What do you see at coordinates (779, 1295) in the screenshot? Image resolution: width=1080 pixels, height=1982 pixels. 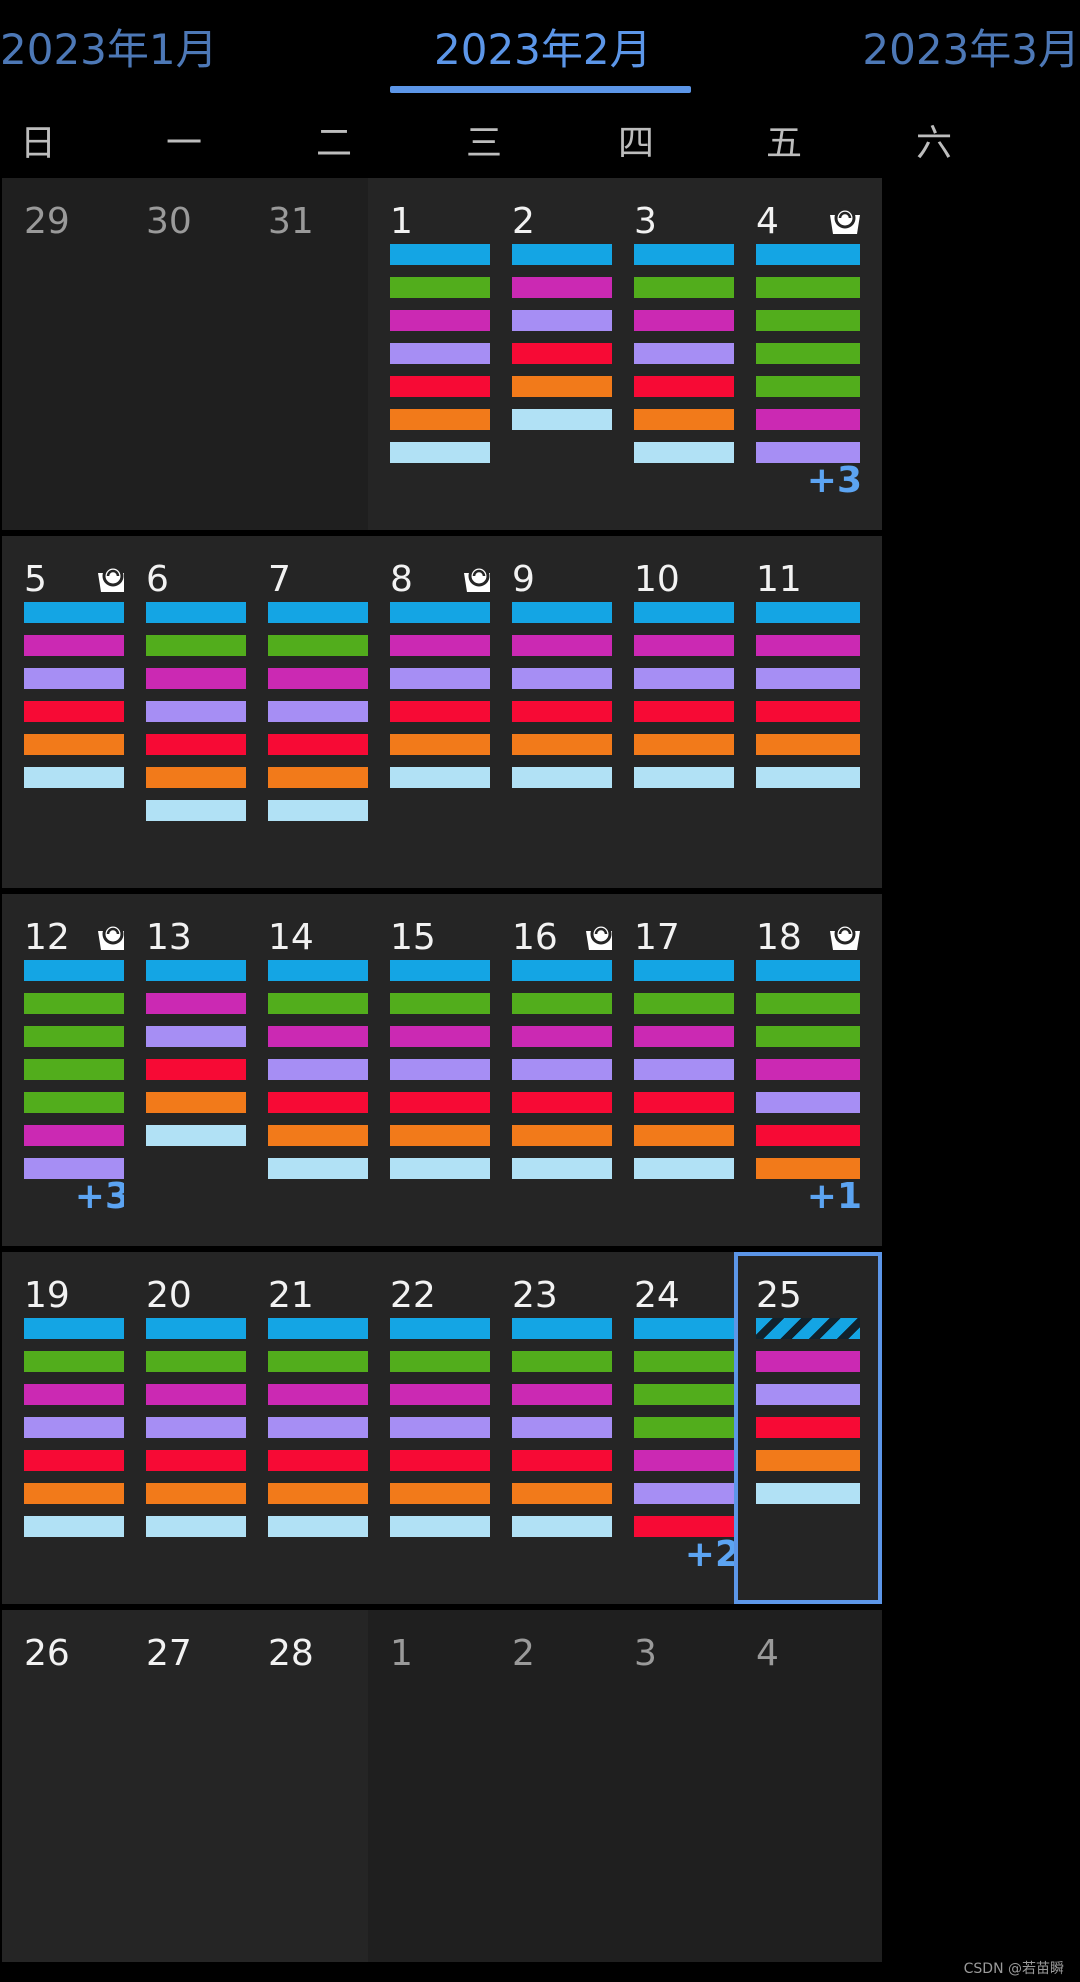 I see `day-number: 25` at bounding box center [779, 1295].